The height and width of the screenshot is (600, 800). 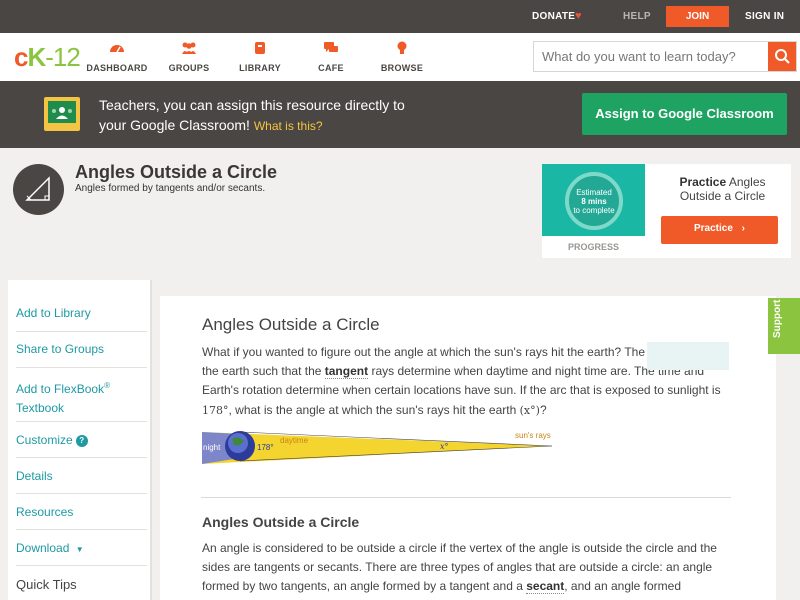 I want to click on search-icon, so click(x=782, y=56).